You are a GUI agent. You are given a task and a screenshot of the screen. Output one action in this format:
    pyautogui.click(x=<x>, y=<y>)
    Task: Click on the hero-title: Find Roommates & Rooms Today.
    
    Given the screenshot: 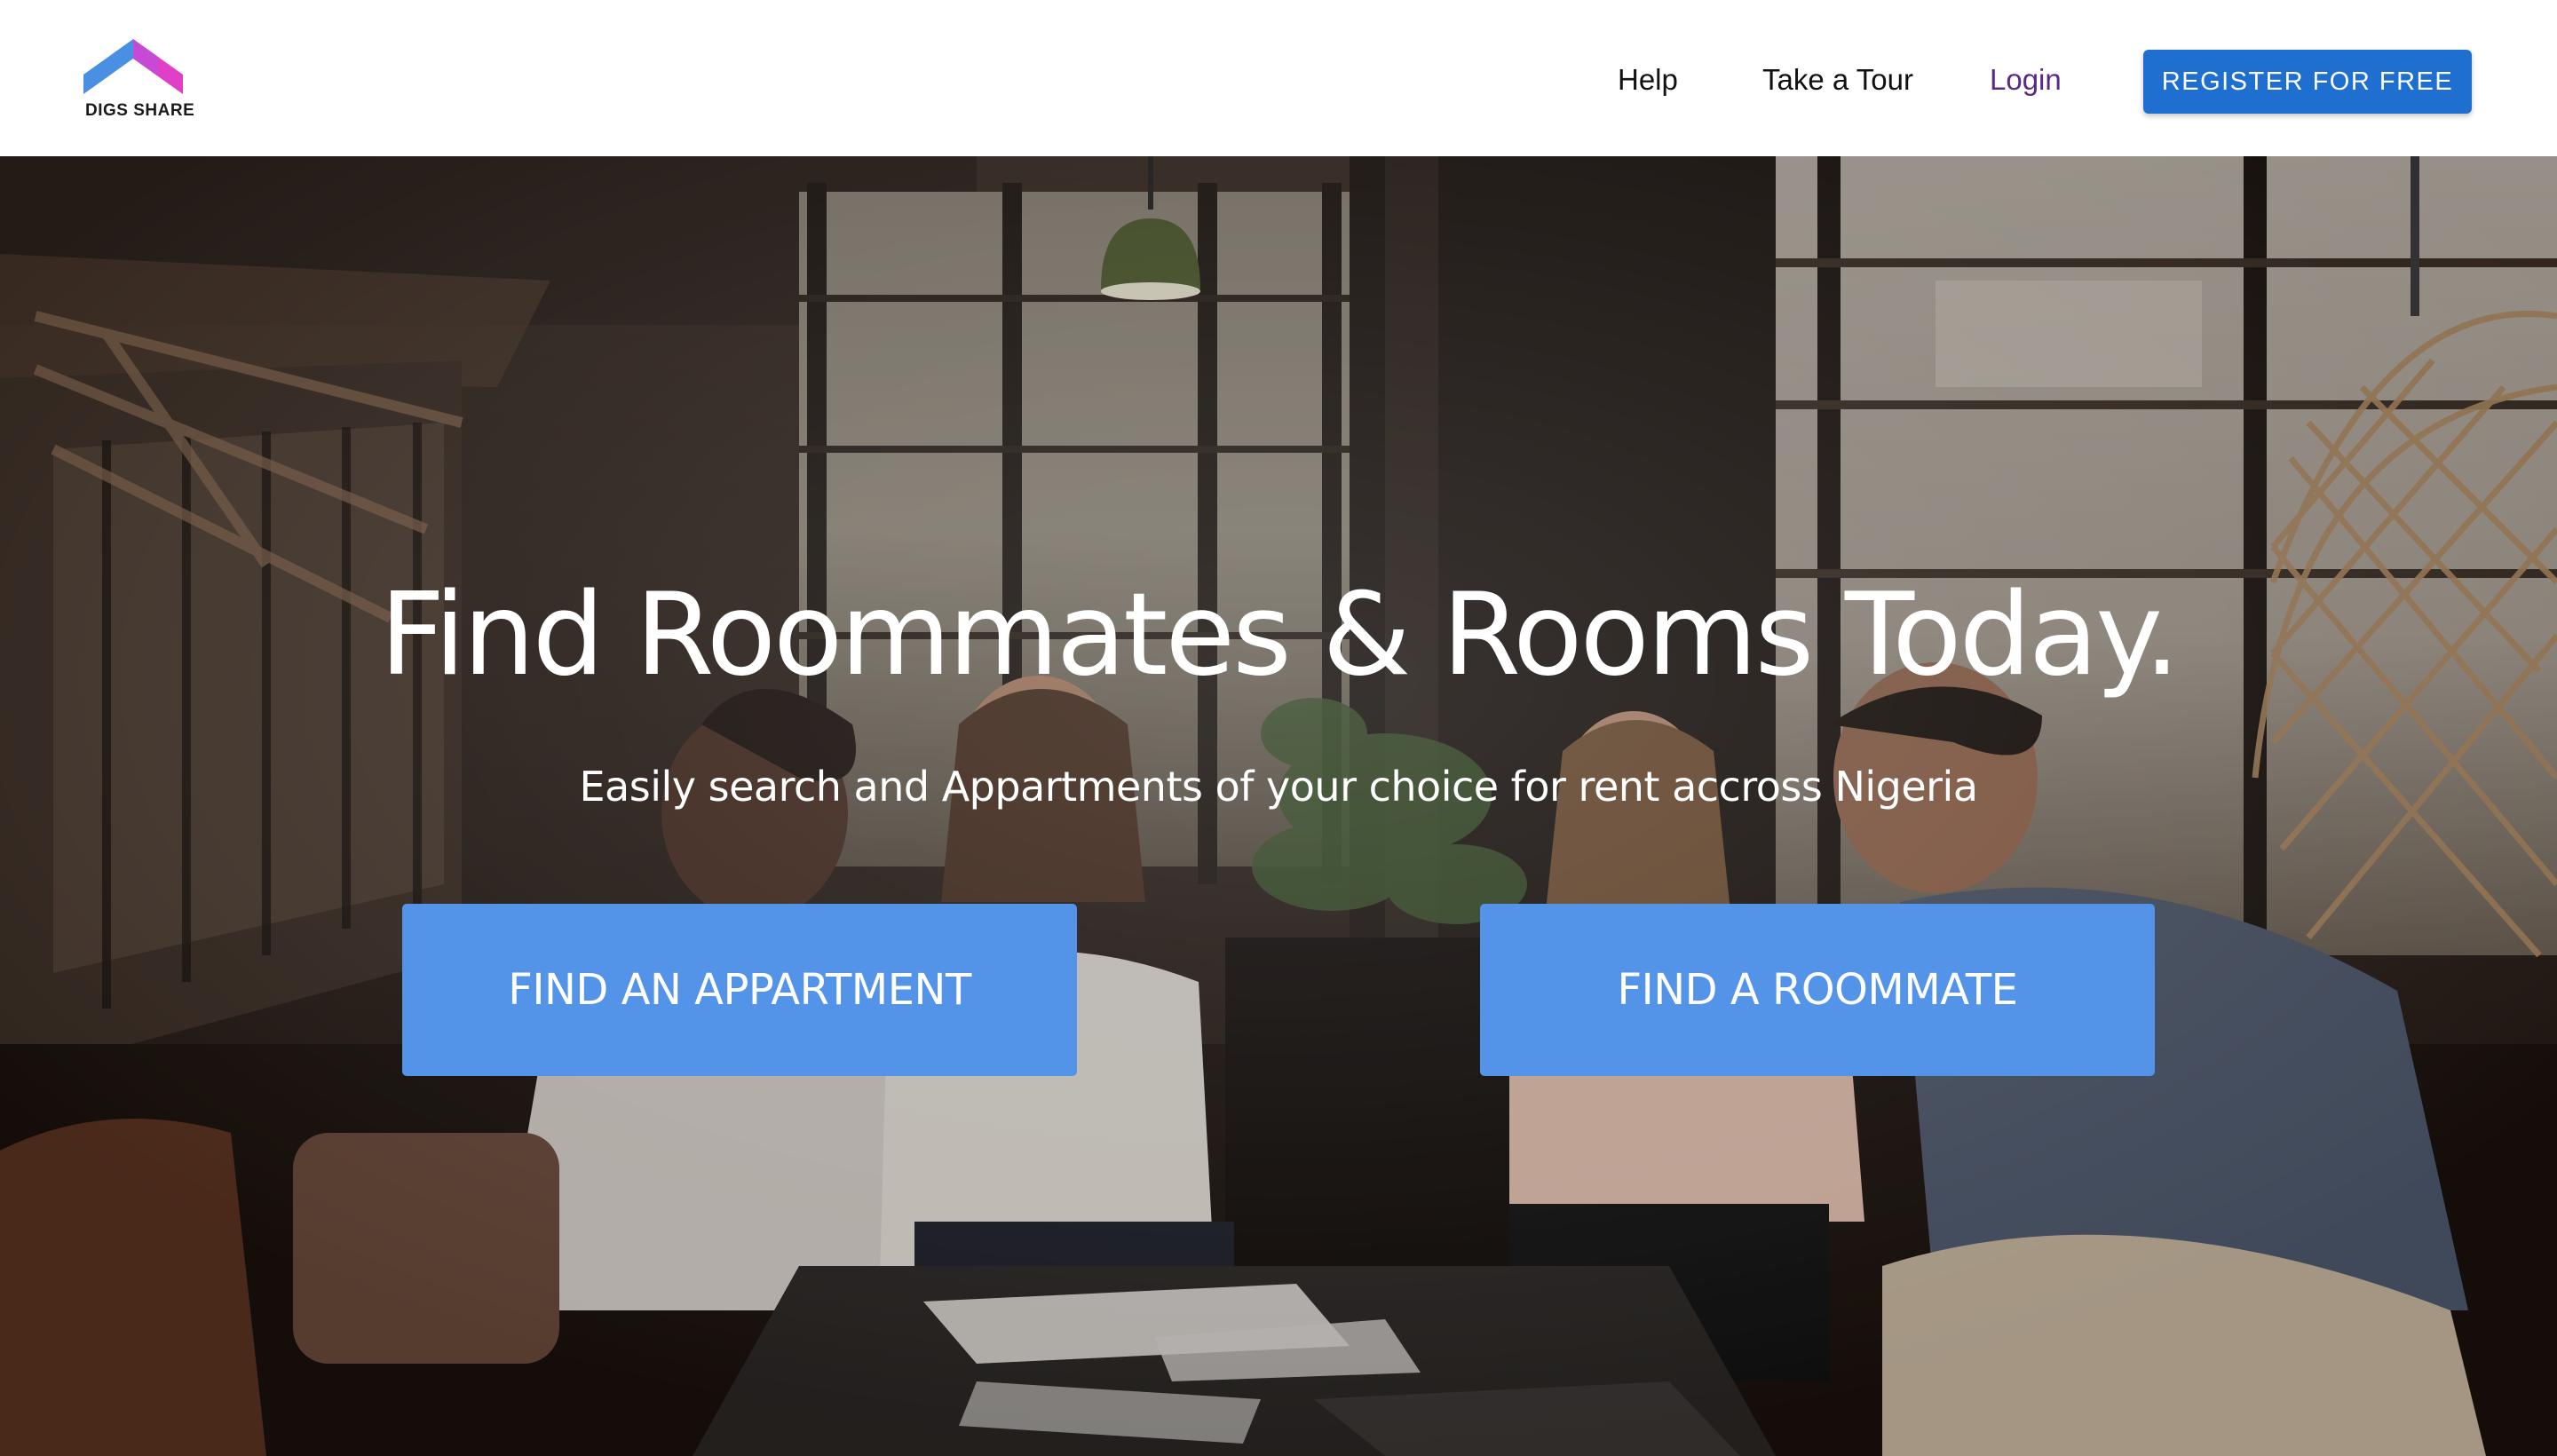 What is the action you would take?
    pyautogui.click(x=1280, y=635)
    